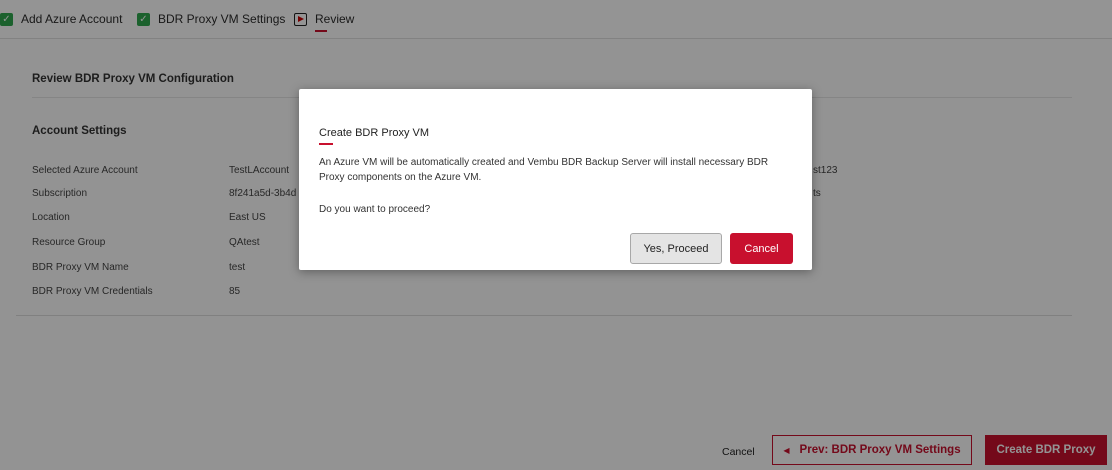  I want to click on dialog-question: Do you want to proceed?, so click(375, 209).